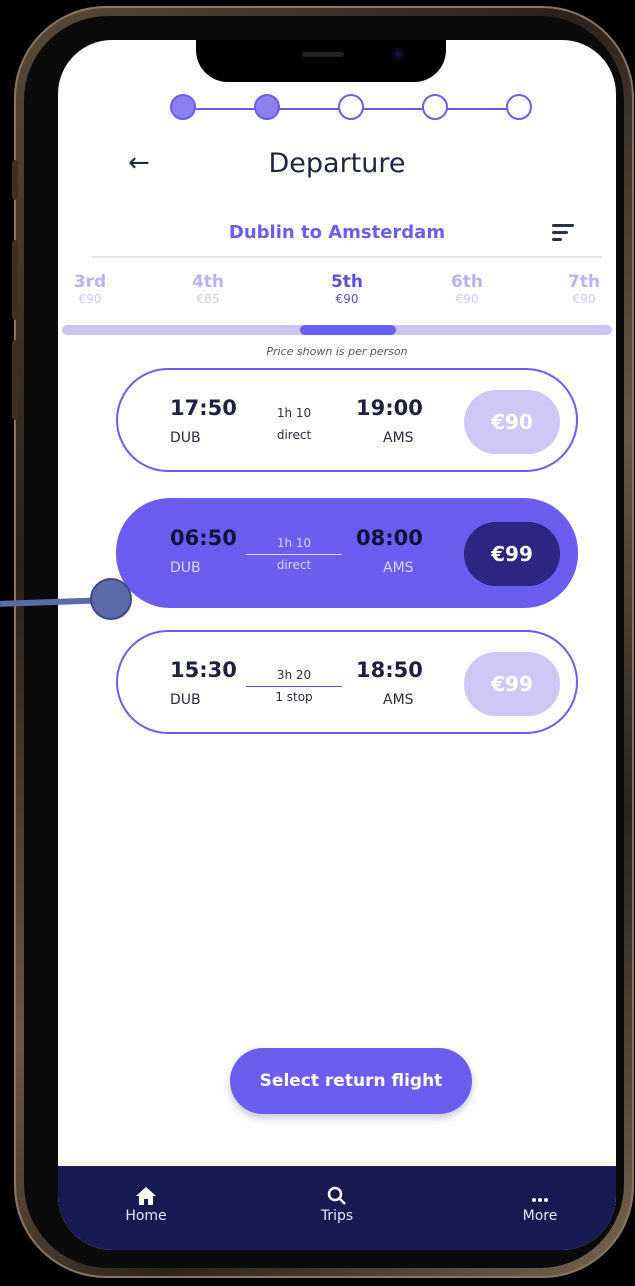  I want to click on date-day: 5th, so click(347, 282).